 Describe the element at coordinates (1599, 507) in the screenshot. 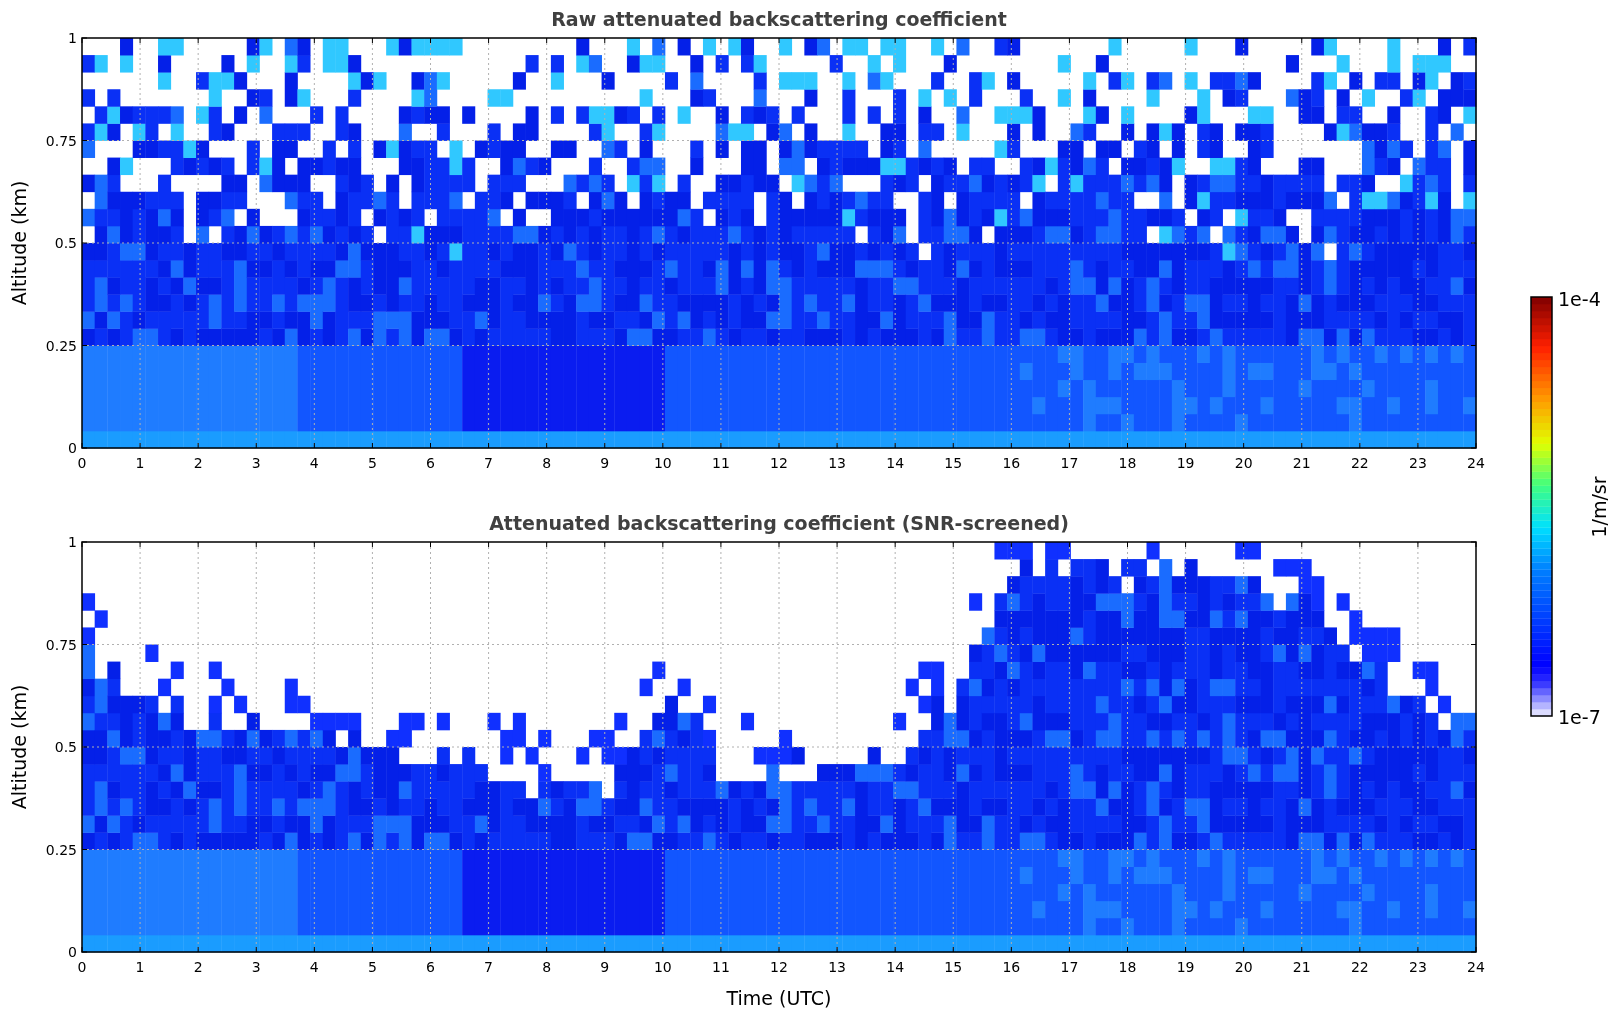

I see `colorbar-label: 1/m/sr` at that location.